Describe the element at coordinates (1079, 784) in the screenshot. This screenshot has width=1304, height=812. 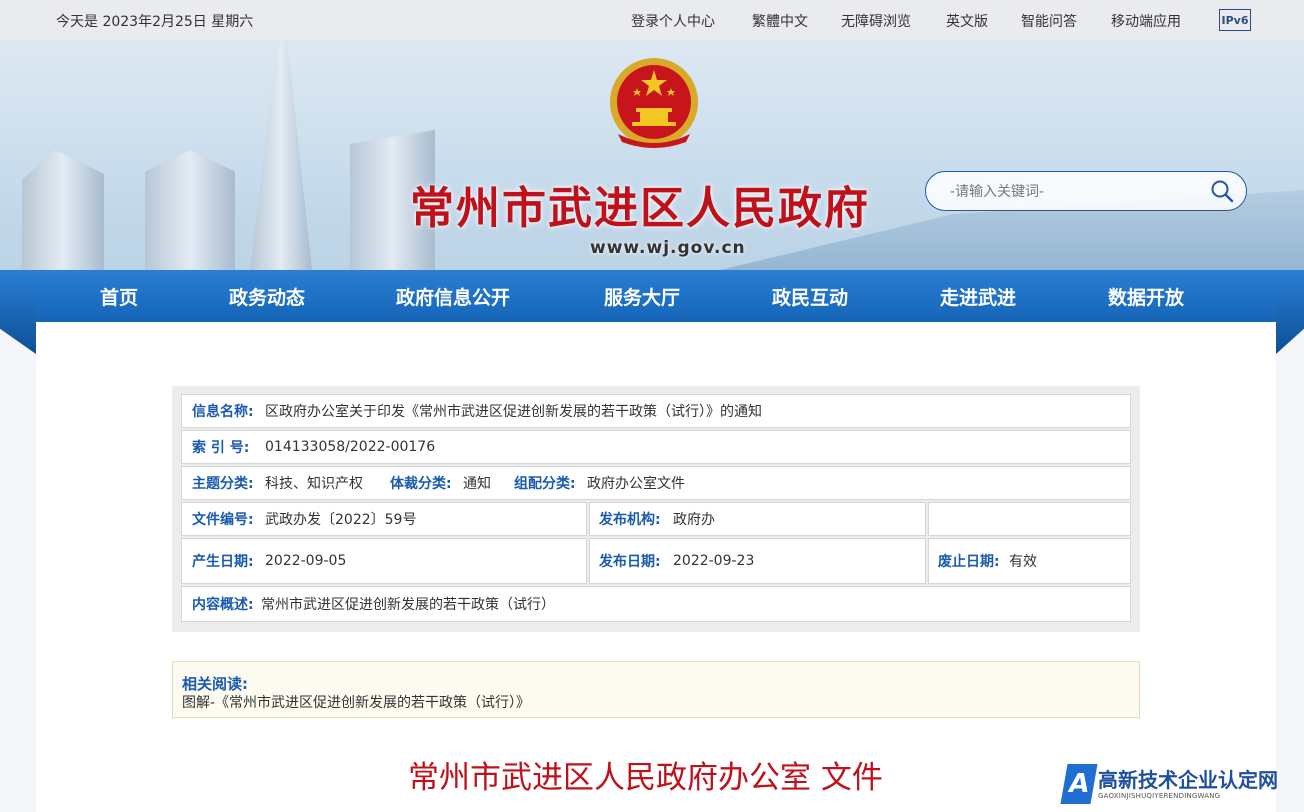
I see `watermark-letter-icon: A` at that location.